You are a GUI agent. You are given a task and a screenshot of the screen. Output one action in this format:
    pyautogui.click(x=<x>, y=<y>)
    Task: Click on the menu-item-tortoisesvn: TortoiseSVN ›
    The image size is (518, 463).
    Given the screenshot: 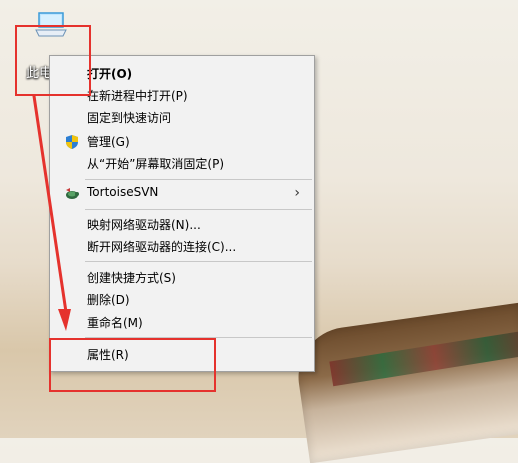 What is the action you would take?
    pyautogui.click(x=182, y=193)
    